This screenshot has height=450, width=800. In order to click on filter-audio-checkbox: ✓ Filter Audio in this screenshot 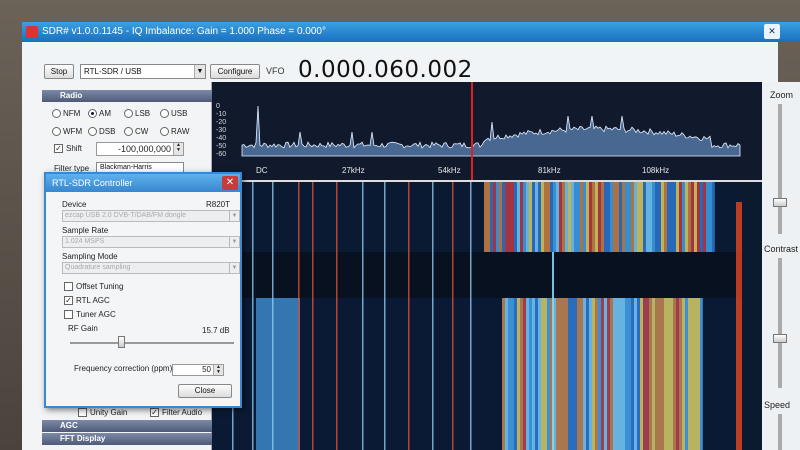, I will do `click(176, 413)`.